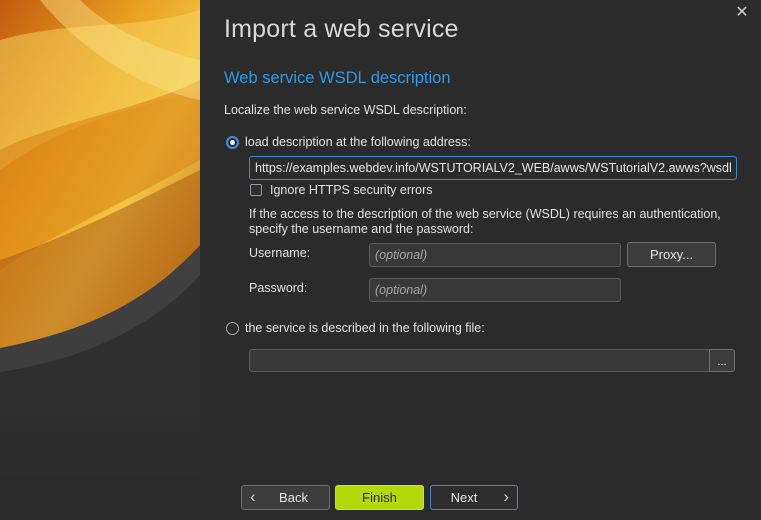  What do you see at coordinates (351, 190) in the screenshot?
I see `ignore-https-label: Ignore HTTPS security errors` at bounding box center [351, 190].